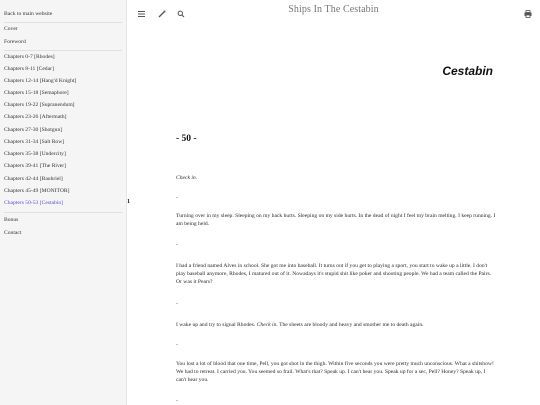 The height and width of the screenshot is (405, 540). What do you see at coordinates (15, 42) in the screenshot?
I see `sidebar-item-foreword: Foreword` at bounding box center [15, 42].